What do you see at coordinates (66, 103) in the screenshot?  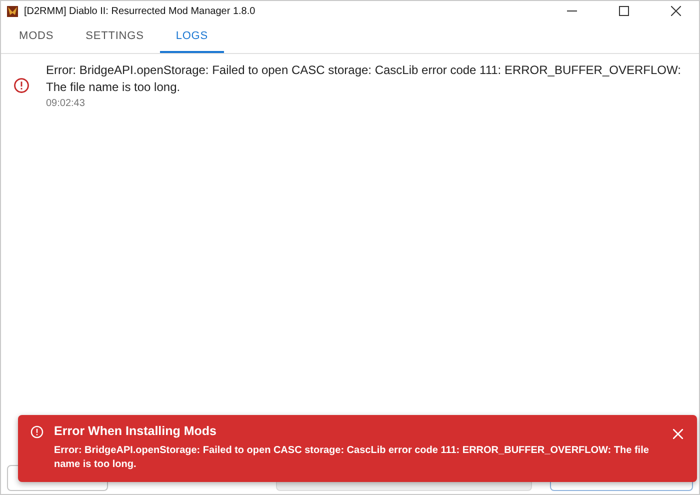 I see `log-time: 09:02:43` at bounding box center [66, 103].